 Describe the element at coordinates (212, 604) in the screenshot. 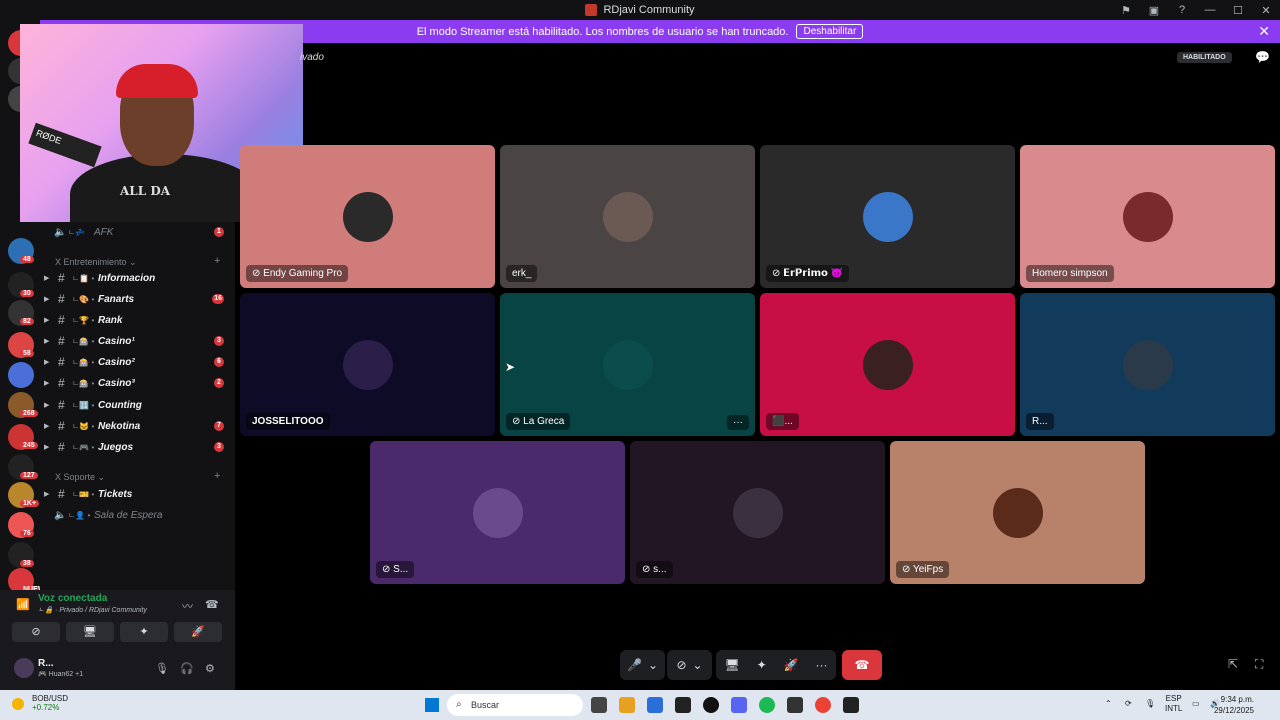

I see `disconnect-icon: ☎` at that location.